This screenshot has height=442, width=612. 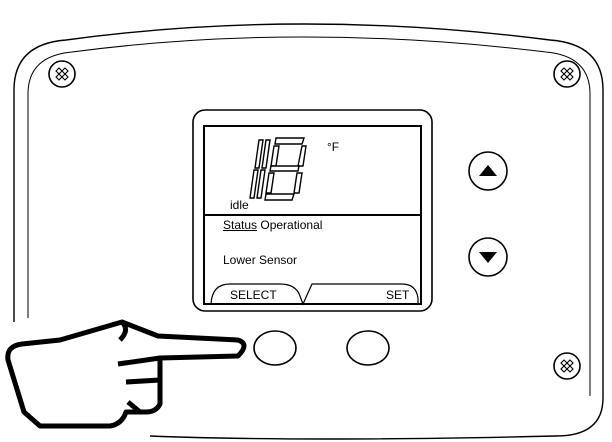 I want to click on screw-bottom-right-icon, so click(x=567, y=366).